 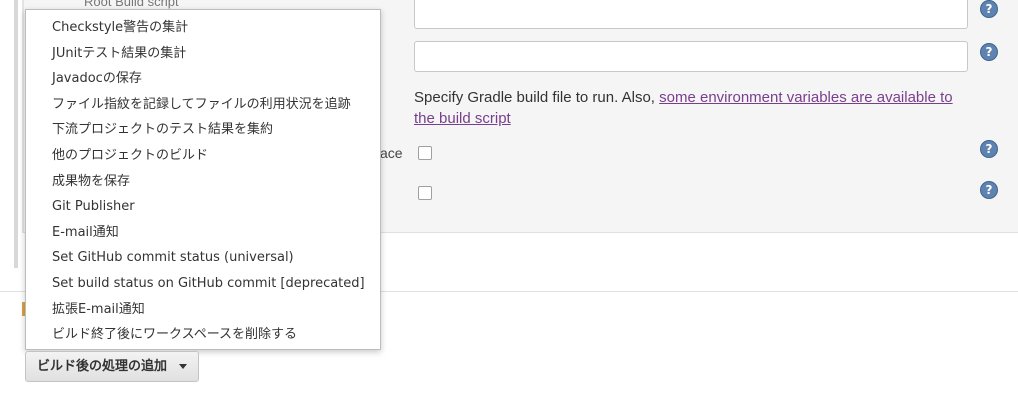 What do you see at coordinates (391, 153) in the screenshot?
I see `checkbox-label-partial: ace` at bounding box center [391, 153].